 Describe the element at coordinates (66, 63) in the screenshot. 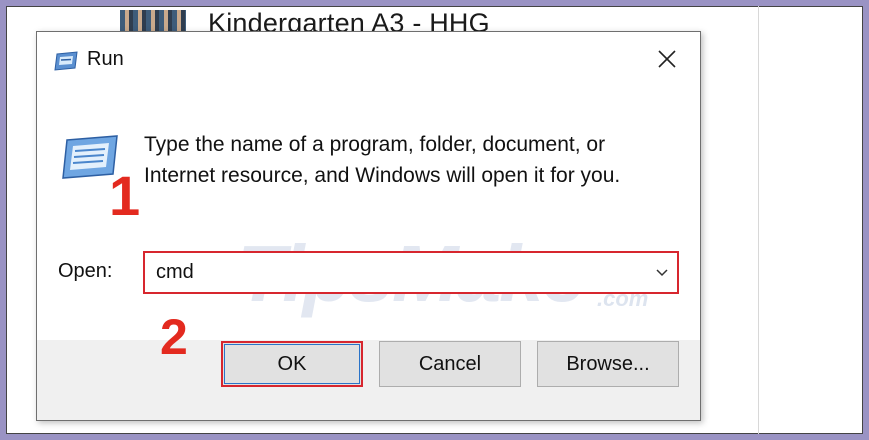

I see `run-icon` at that location.